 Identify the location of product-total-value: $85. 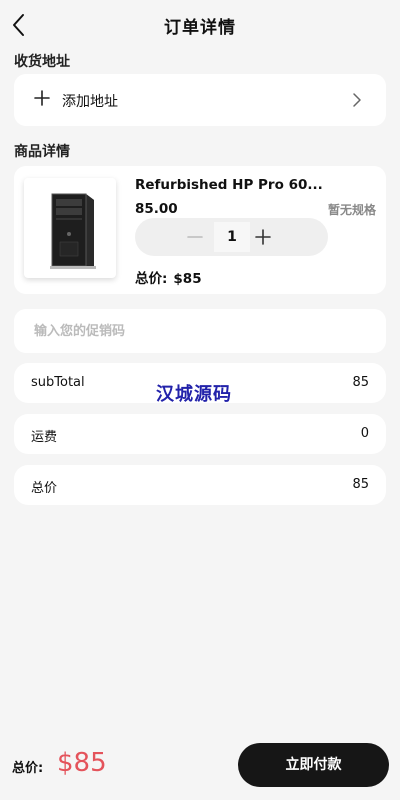
(187, 279).